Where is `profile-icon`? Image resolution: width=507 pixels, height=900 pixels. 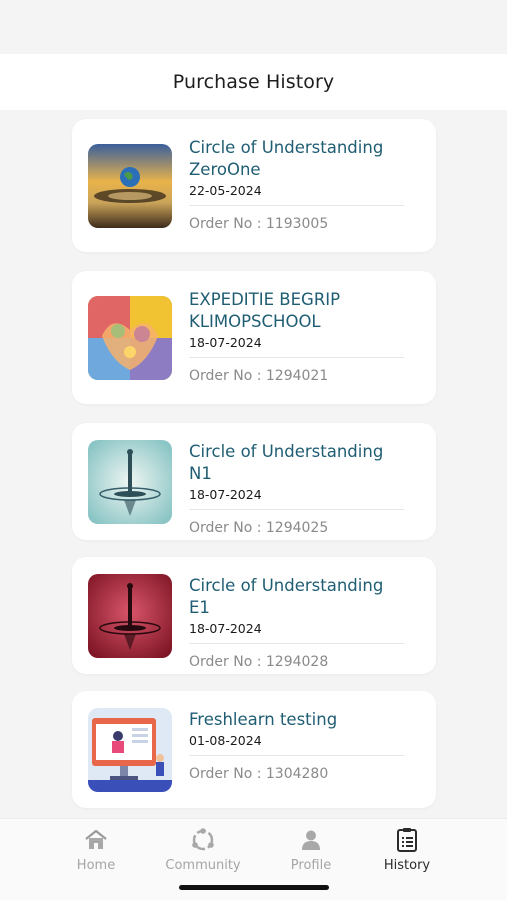
profile-icon is located at coordinates (311, 840).